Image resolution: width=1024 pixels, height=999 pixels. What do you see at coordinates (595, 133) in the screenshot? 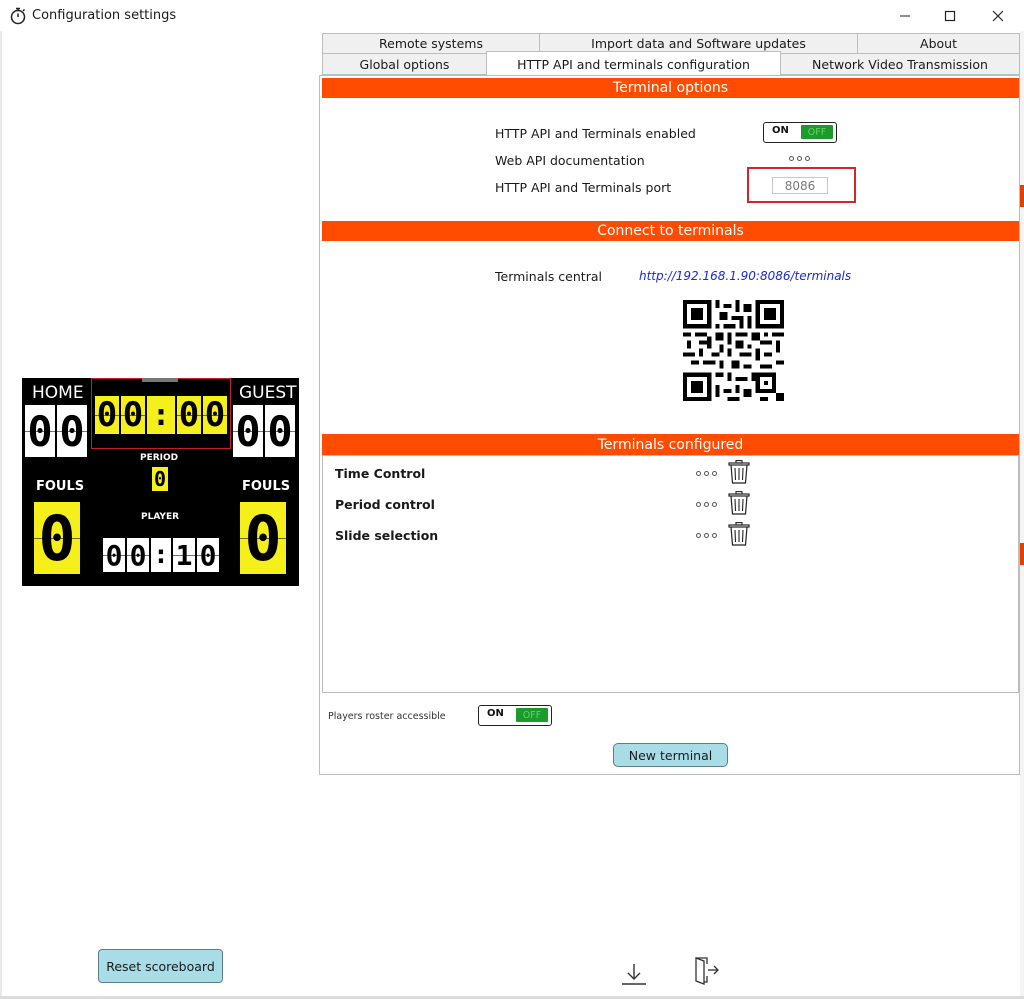
I see `api-enabled-label: HTTP API and Terminals enabled` at bounding box center [595, 133].